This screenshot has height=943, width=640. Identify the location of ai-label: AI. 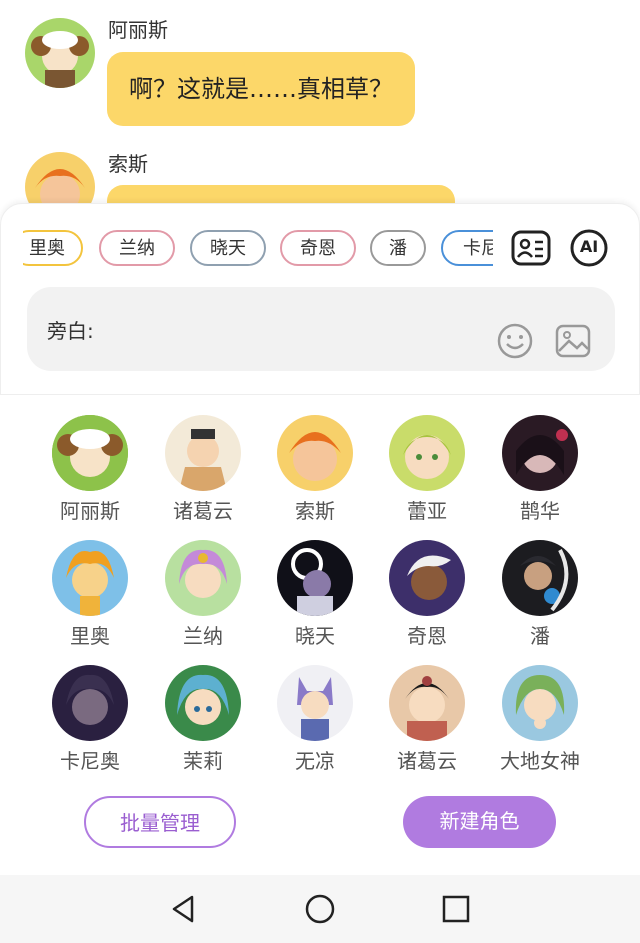
(589, 246).